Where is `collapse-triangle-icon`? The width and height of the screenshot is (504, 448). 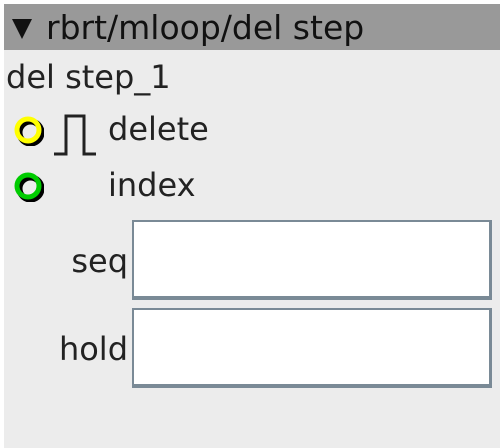
collapse-triangle-icon is located at coordinates (22, 29).